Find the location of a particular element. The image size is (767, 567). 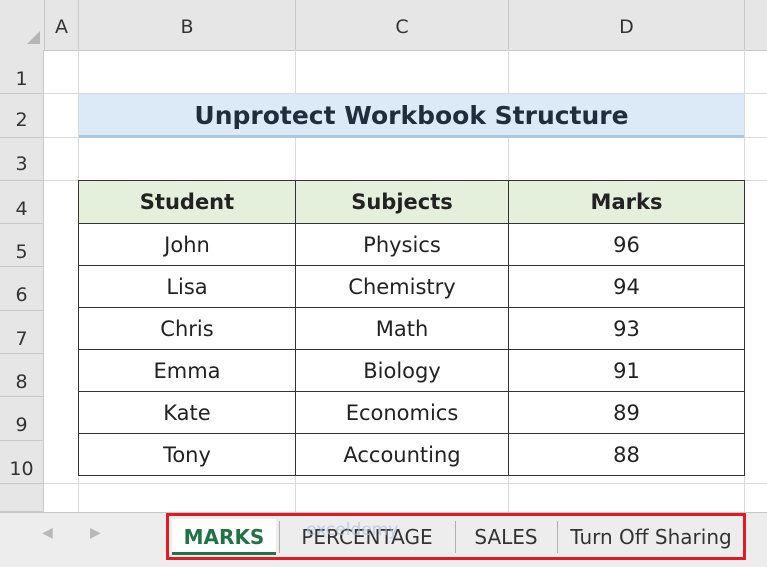

row-header-2: 2 is located at coordinates (22, 116).